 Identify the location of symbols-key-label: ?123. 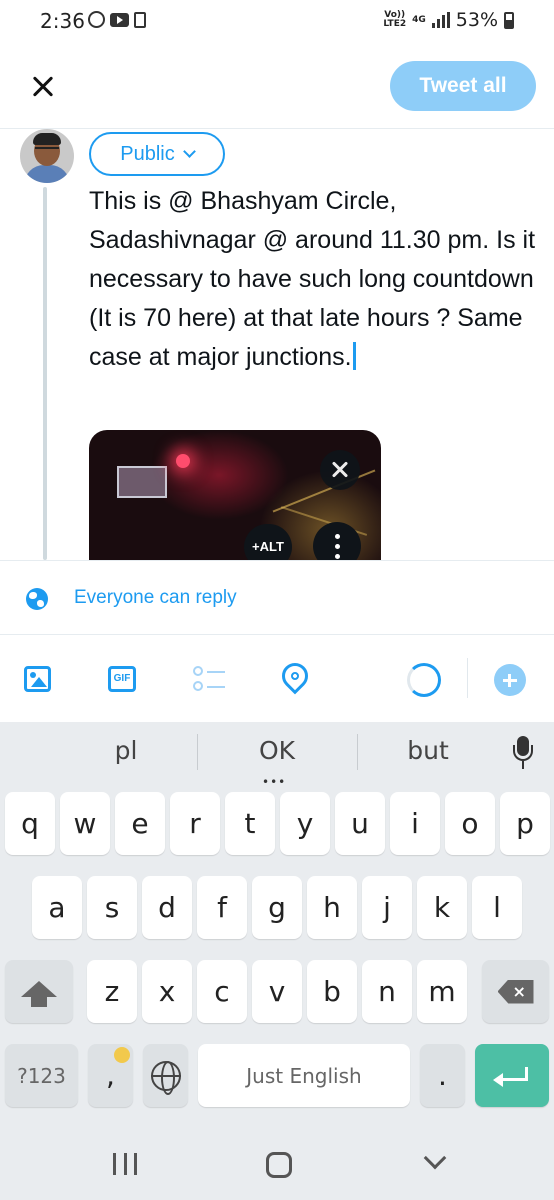
(41, 1075).